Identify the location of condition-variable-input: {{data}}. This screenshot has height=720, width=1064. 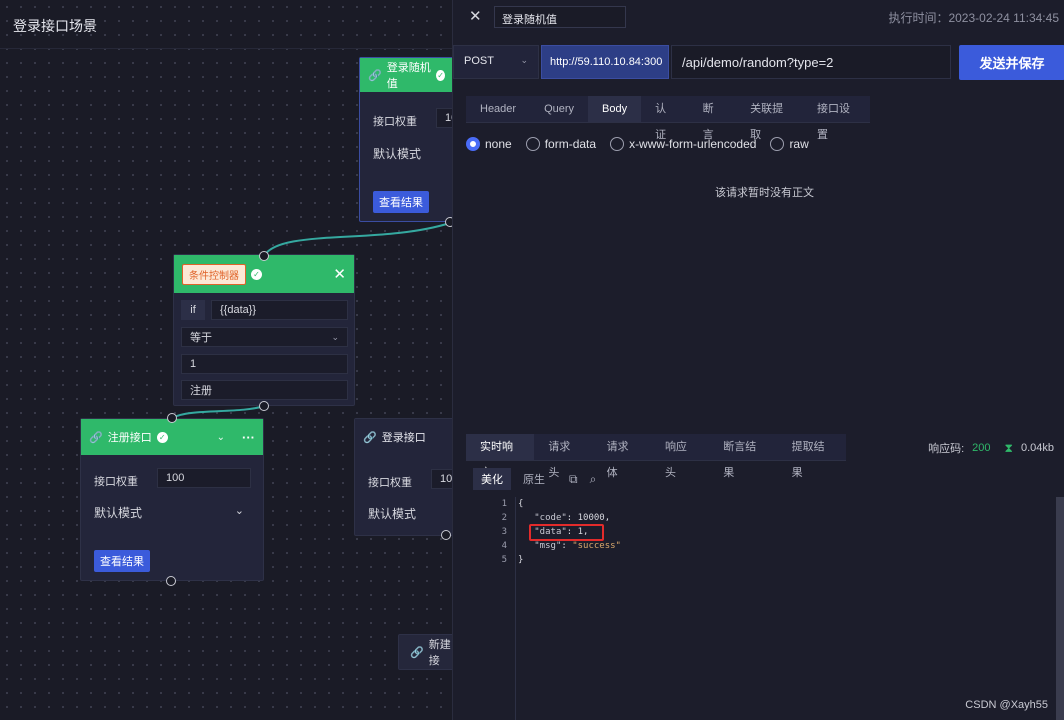
(279, 310).